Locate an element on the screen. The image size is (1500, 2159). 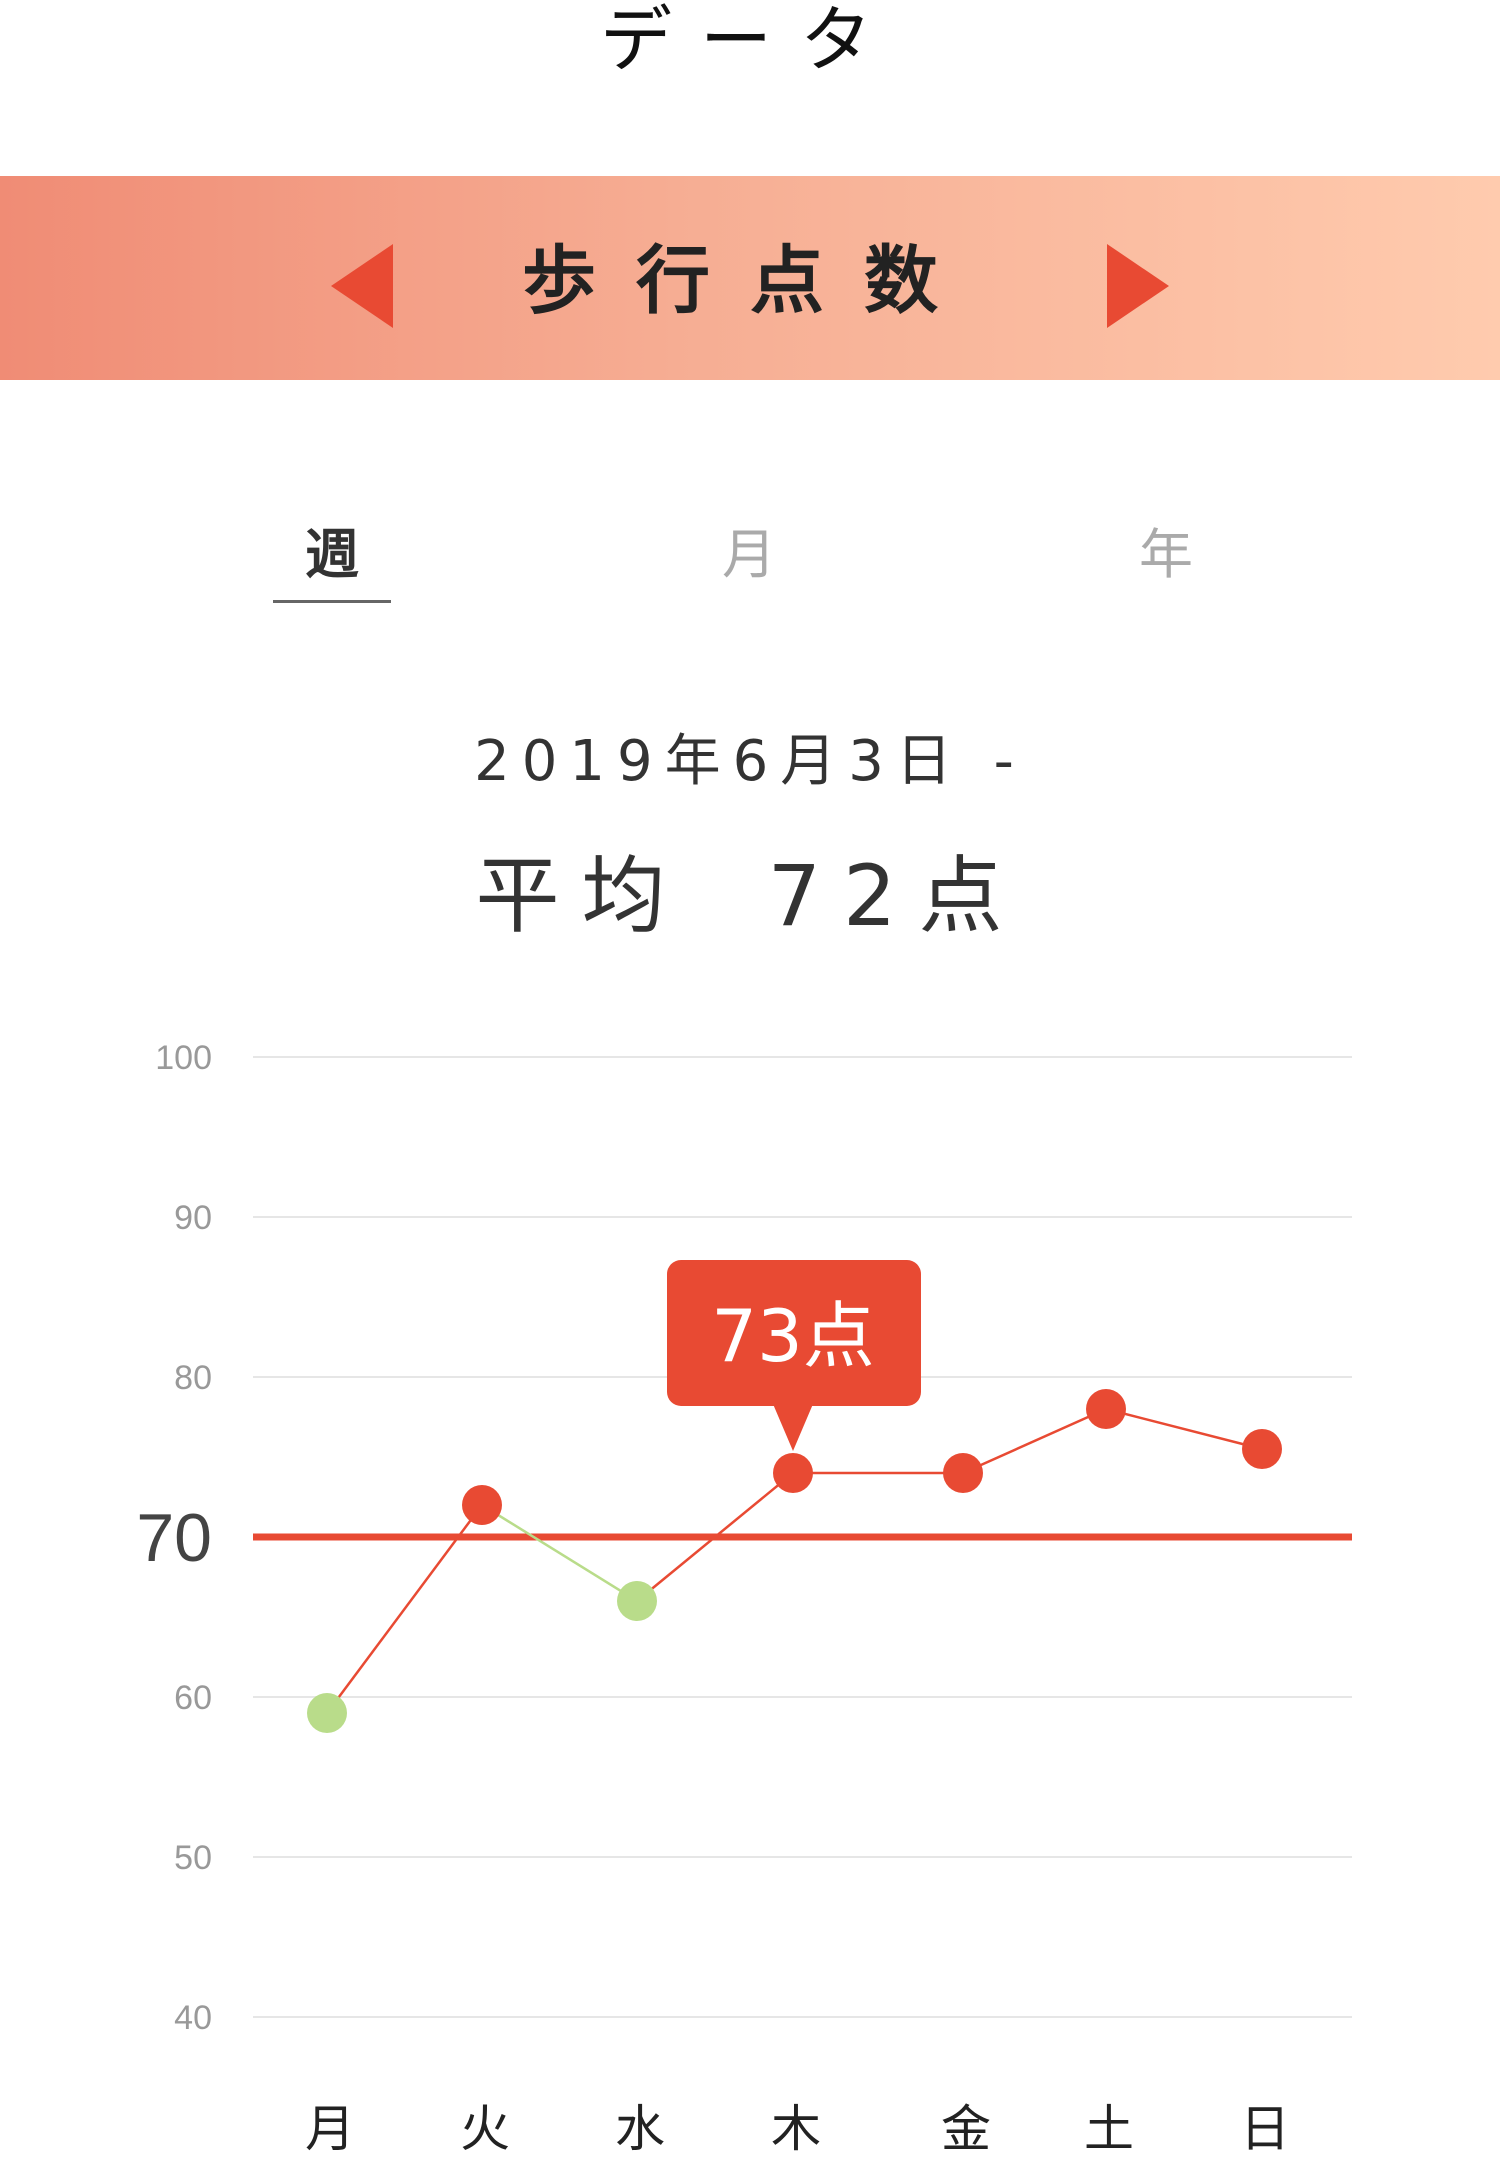
y-tick-label: 60 is located at coordinates (193, 1698).